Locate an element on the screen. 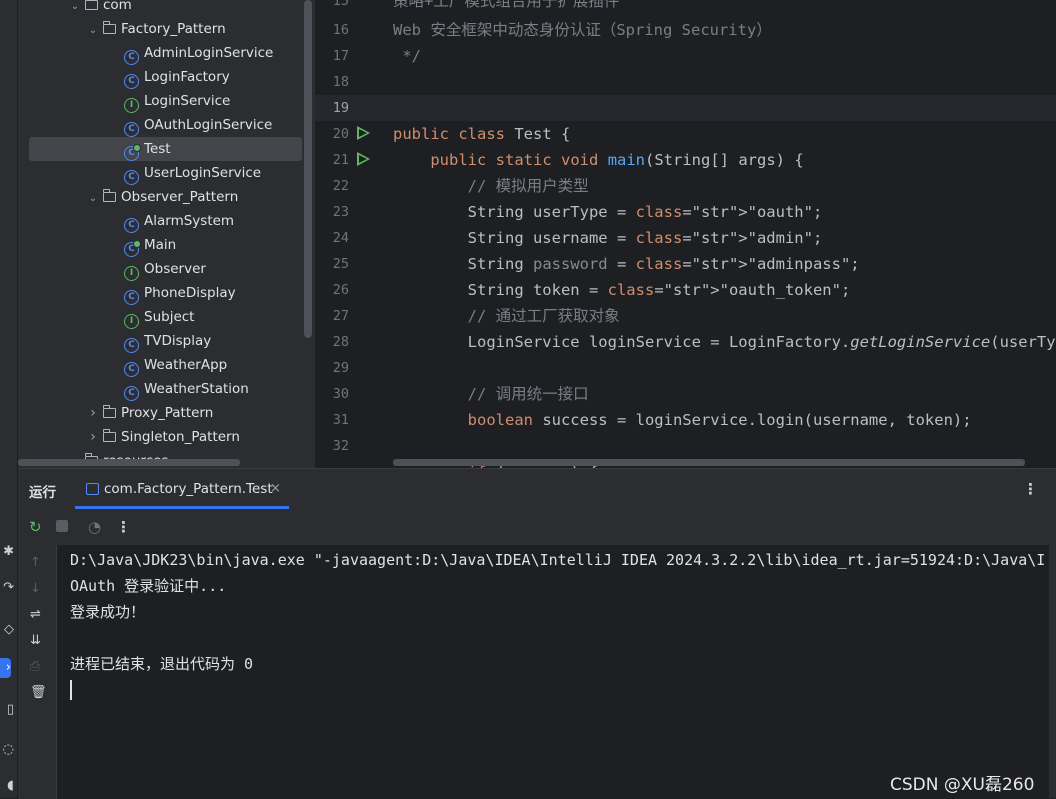 The height and width of the screenshot is (799, 1056). tree-item-test: C Test is located at coordinates (165, 149).